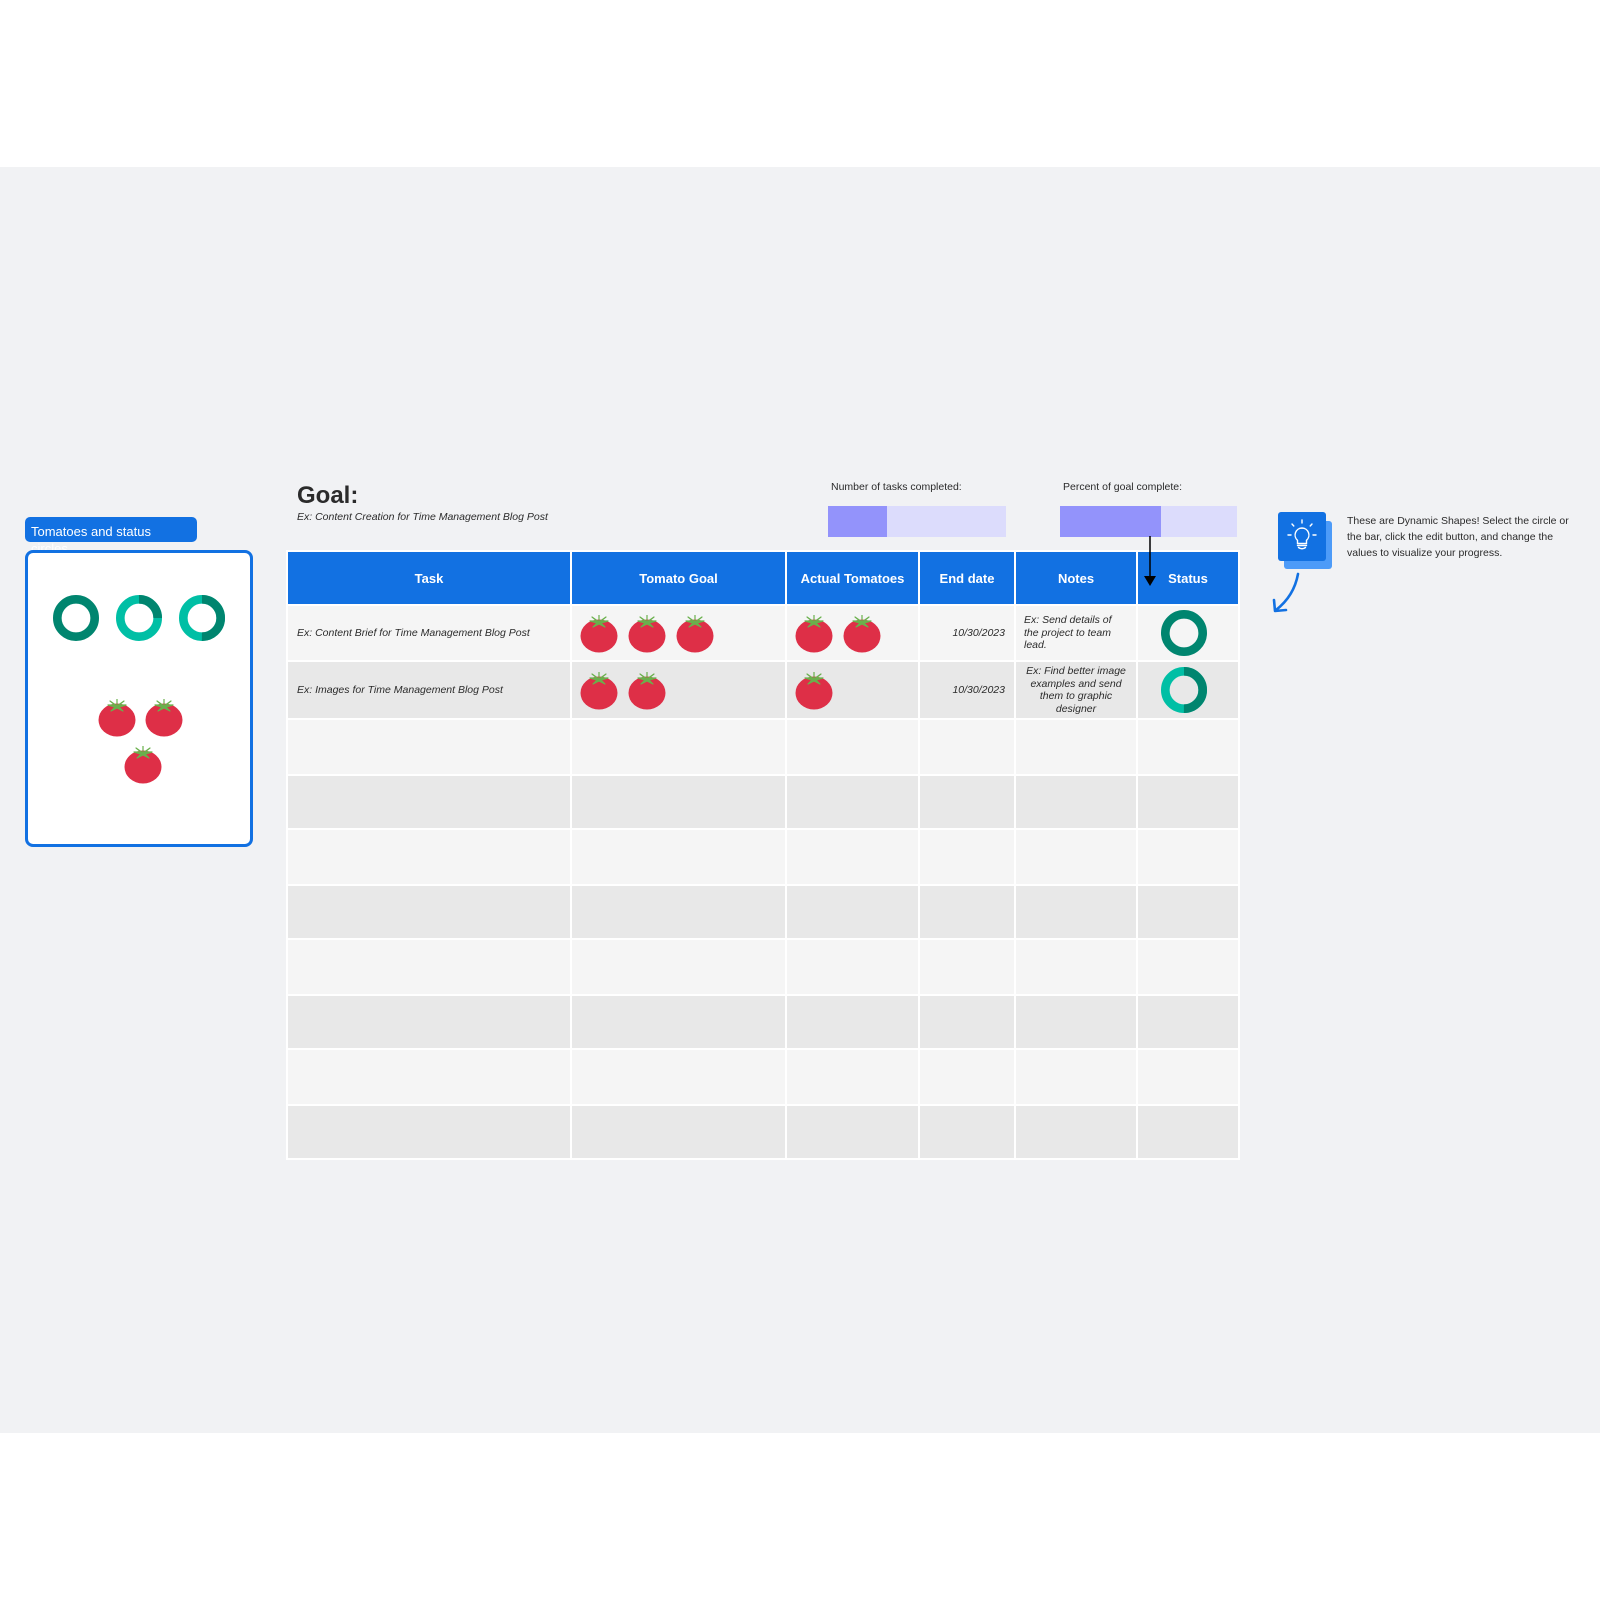  Describe the element at coordinates (1076, 578) in the screenshot. I see `column-header: Notes` at that location.